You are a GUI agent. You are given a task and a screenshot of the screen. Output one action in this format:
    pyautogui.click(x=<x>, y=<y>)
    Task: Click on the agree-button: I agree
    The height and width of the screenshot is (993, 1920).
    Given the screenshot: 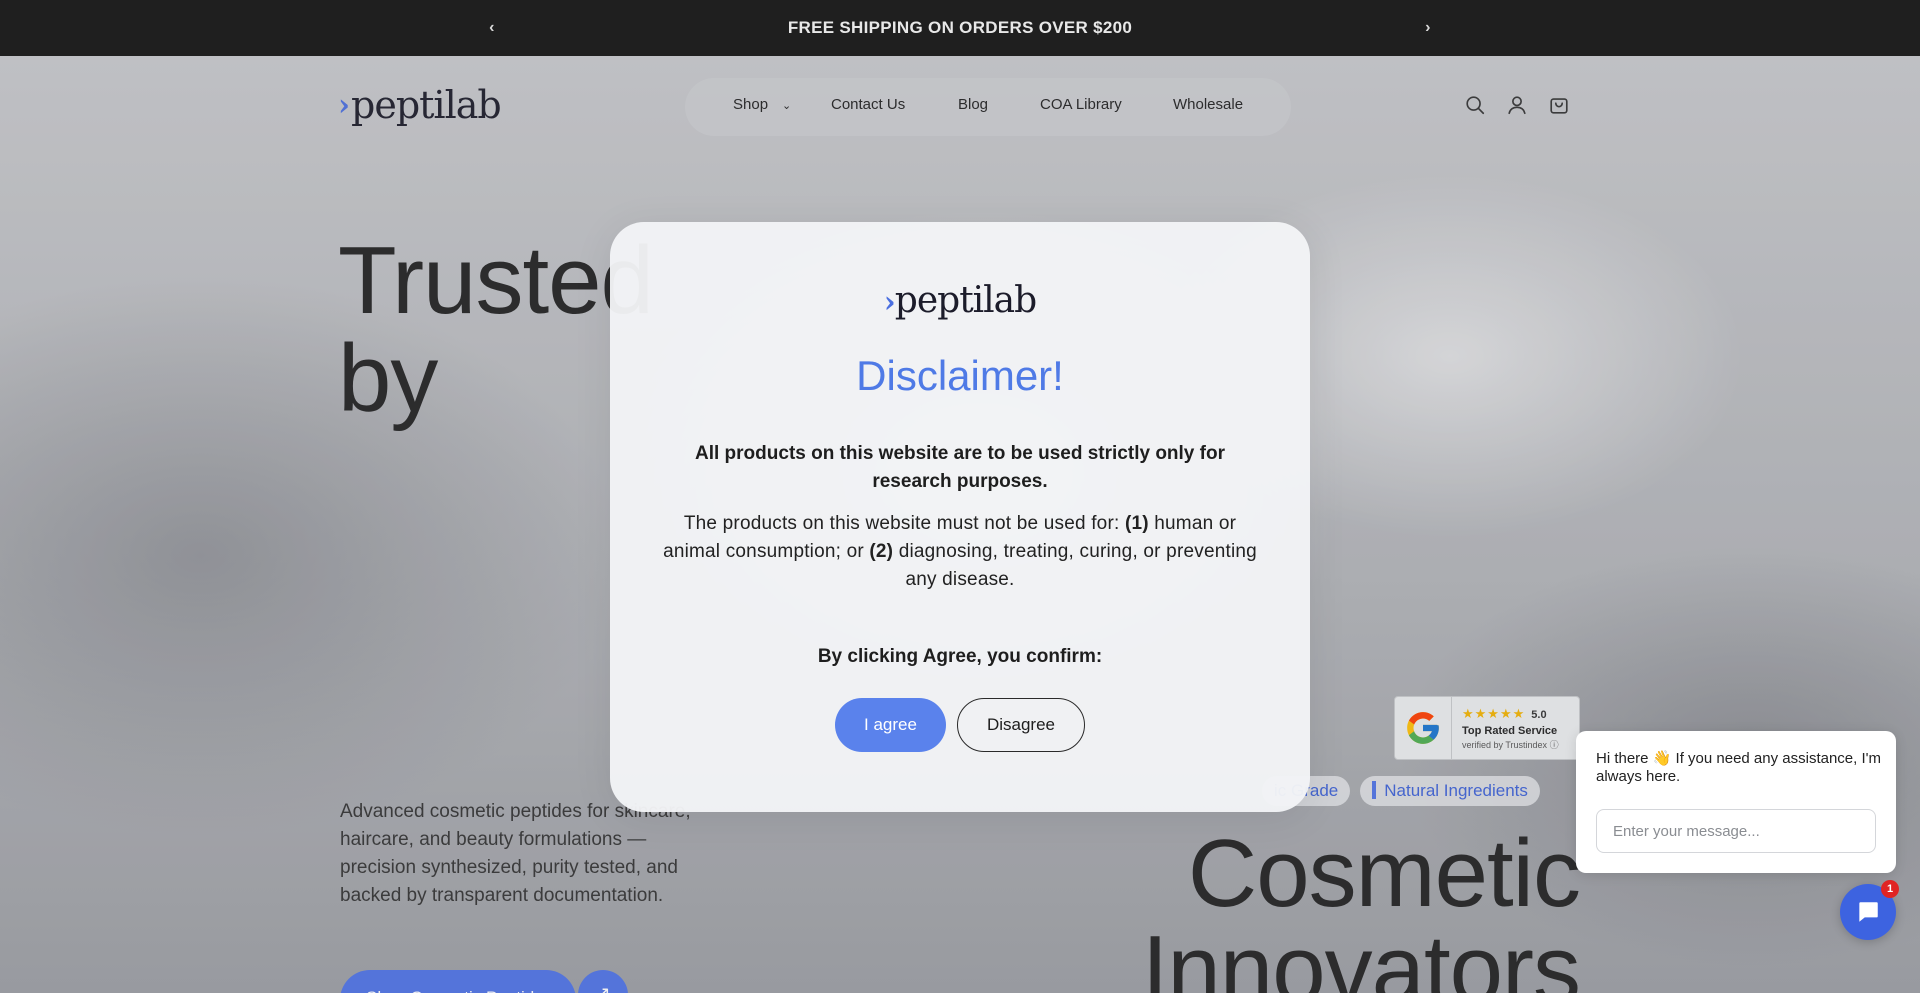 What is the action you would take?
    pyautogui.click(x=890, y=725)
    